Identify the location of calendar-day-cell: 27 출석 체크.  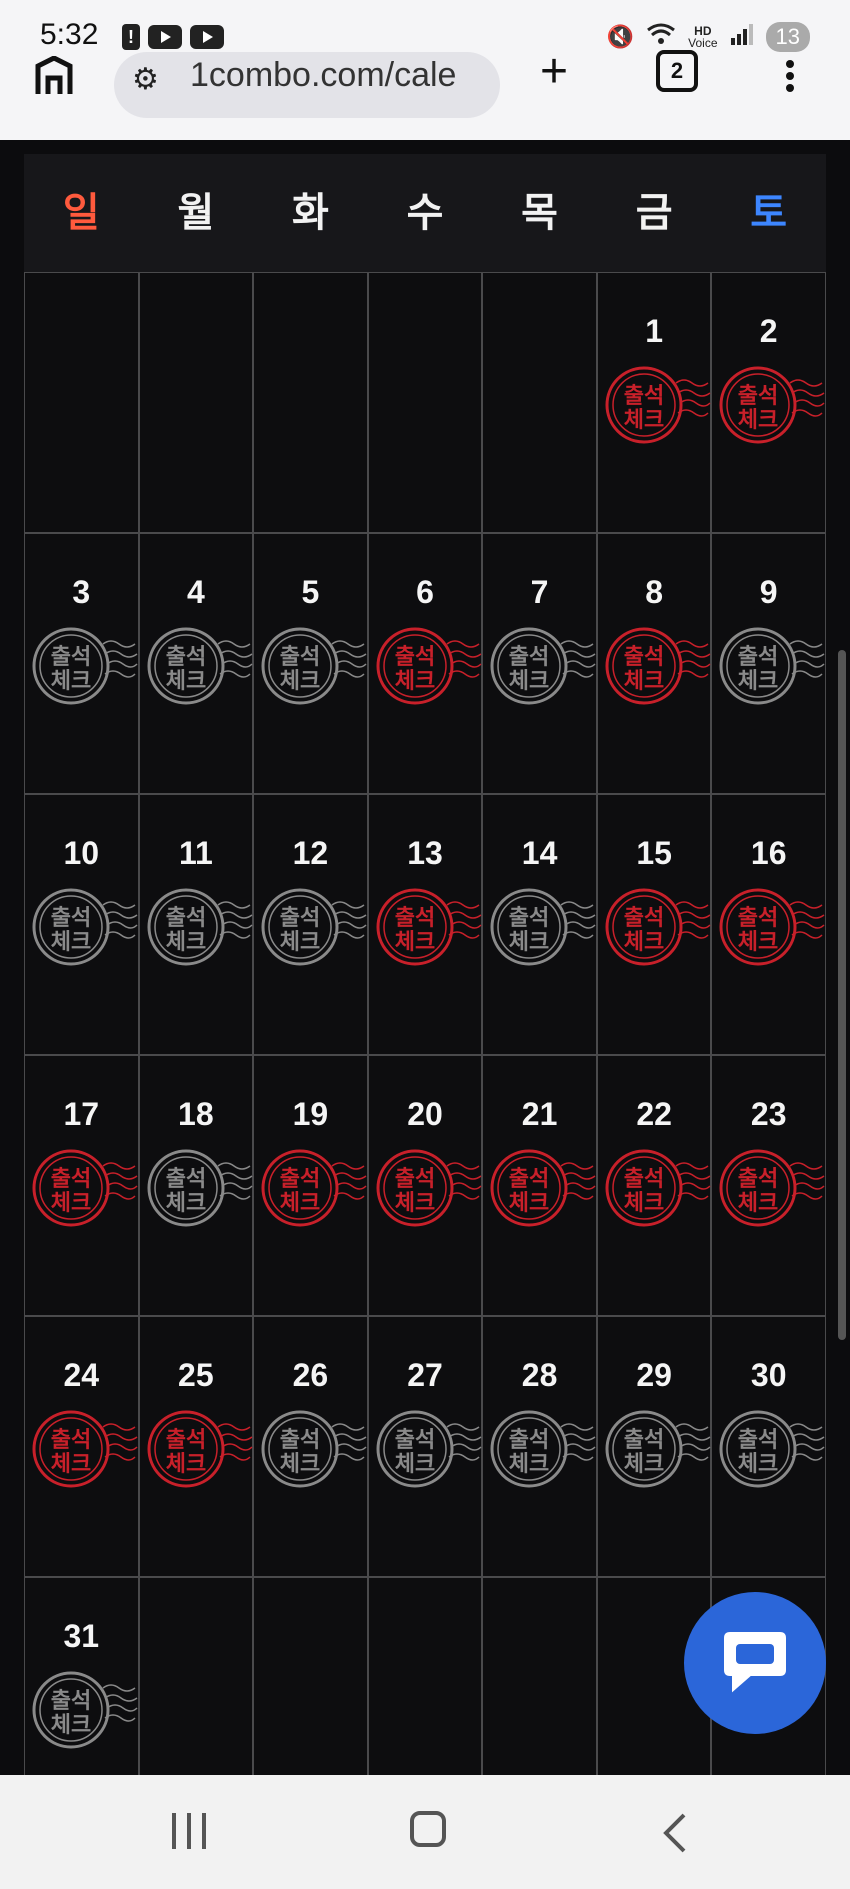
(425, 1446).